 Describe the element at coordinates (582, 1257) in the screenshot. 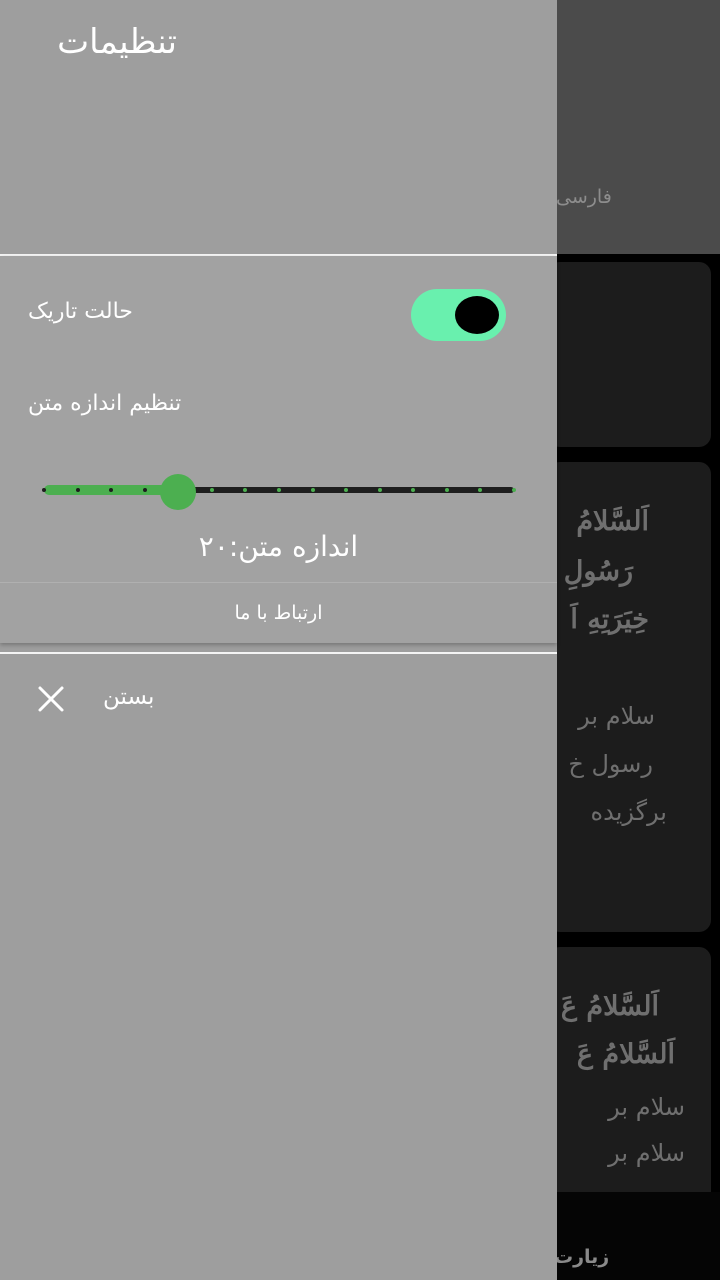

I see `background-bottom-label: زیارت` at that location.